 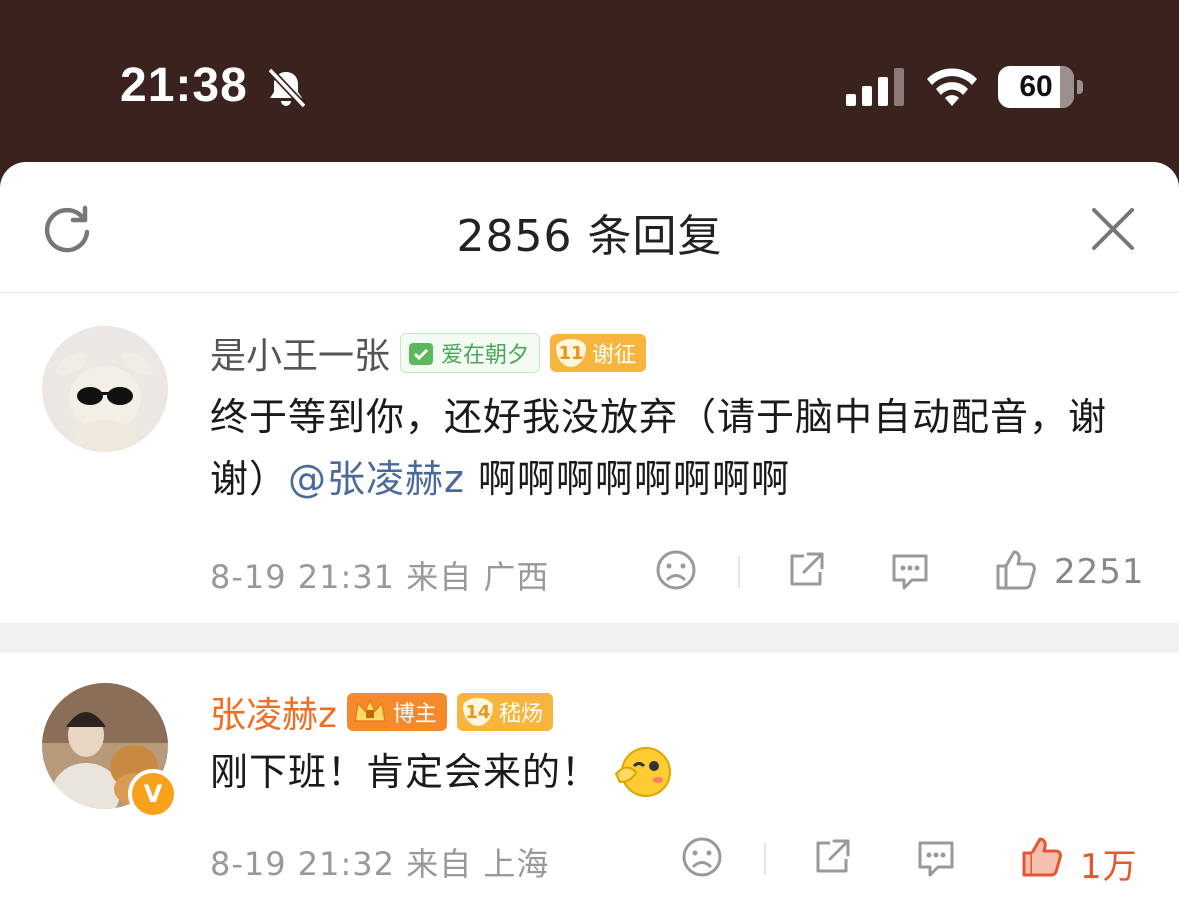 I want to click on comment-header: 张凌赫z 博主 14 嵇炀, so click(x=381, y=712).